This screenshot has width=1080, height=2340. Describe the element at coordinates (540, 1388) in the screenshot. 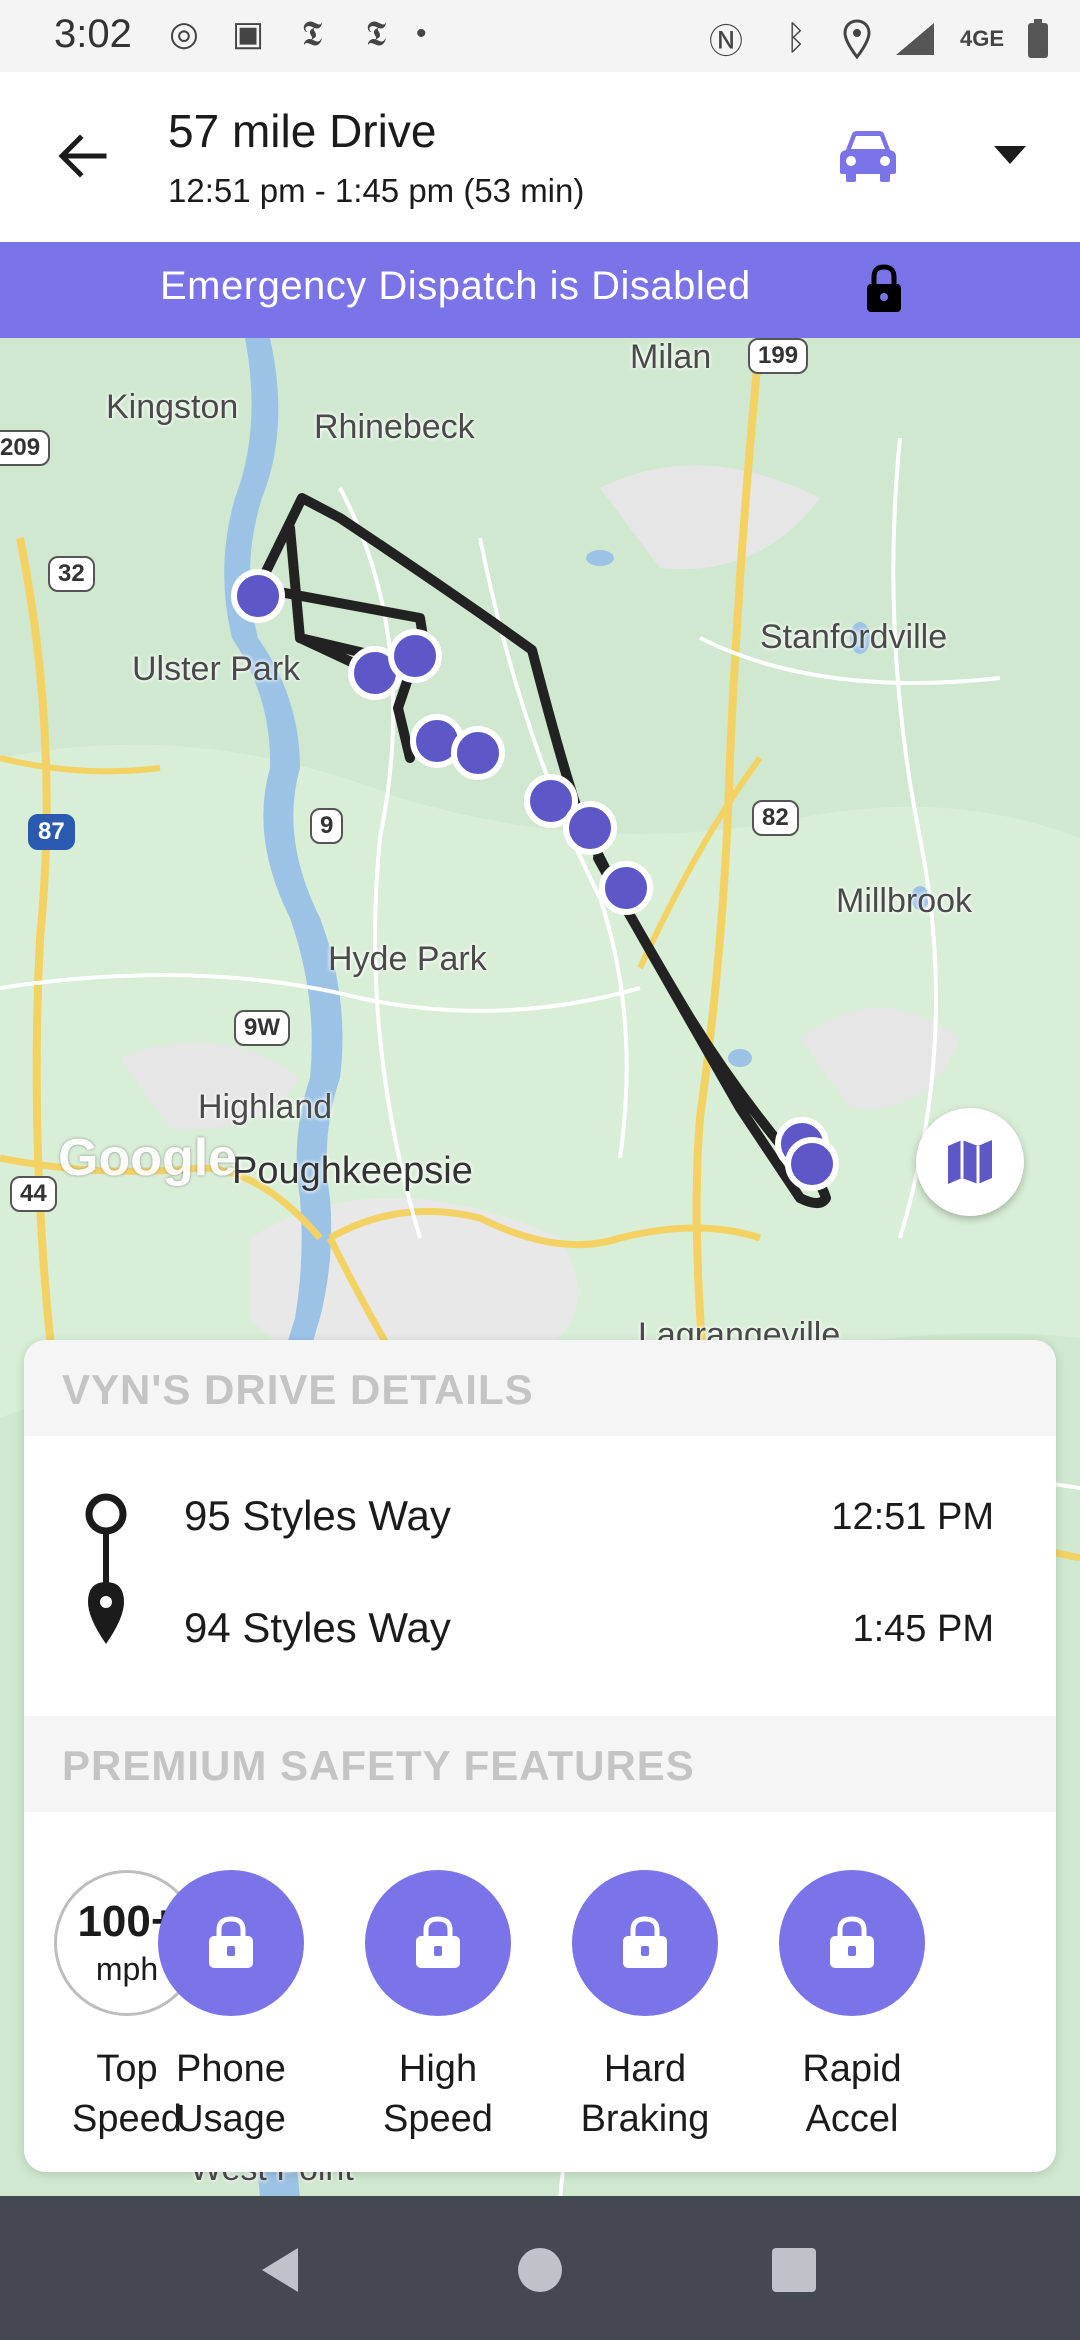

I see `drive-details-header: VYN'S DRIVE DETAILS` at that location.